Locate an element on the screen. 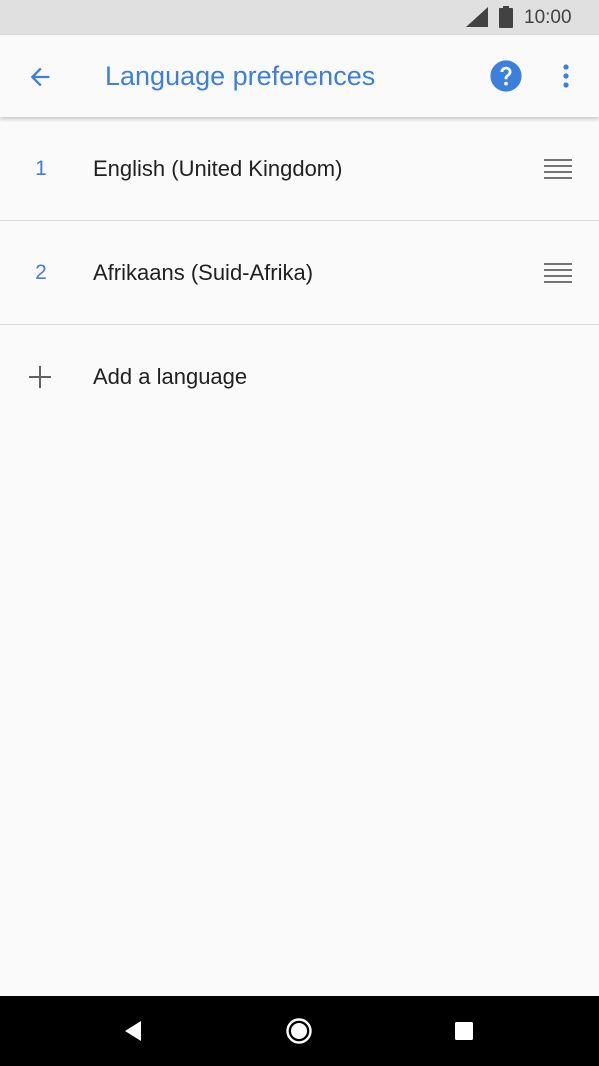  nav-recents-button is located at coordinates (464, 1031).